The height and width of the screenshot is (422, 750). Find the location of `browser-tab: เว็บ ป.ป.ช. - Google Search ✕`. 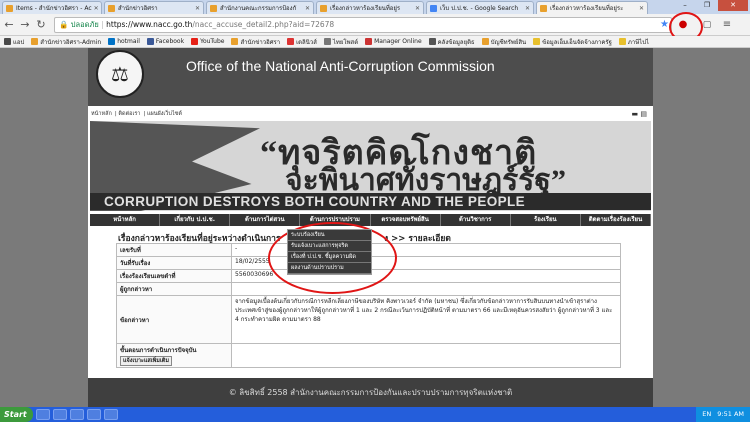

browser-tab: เว็บ ป.ป.ช. - Google Search ✕ is located at coordinates (480, 7).